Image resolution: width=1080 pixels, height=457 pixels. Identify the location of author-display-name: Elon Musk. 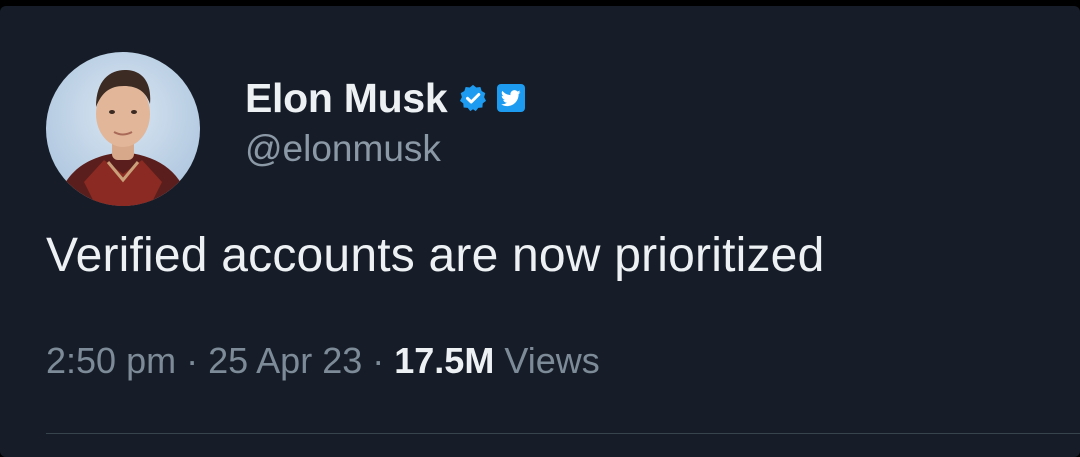
(346, 98).